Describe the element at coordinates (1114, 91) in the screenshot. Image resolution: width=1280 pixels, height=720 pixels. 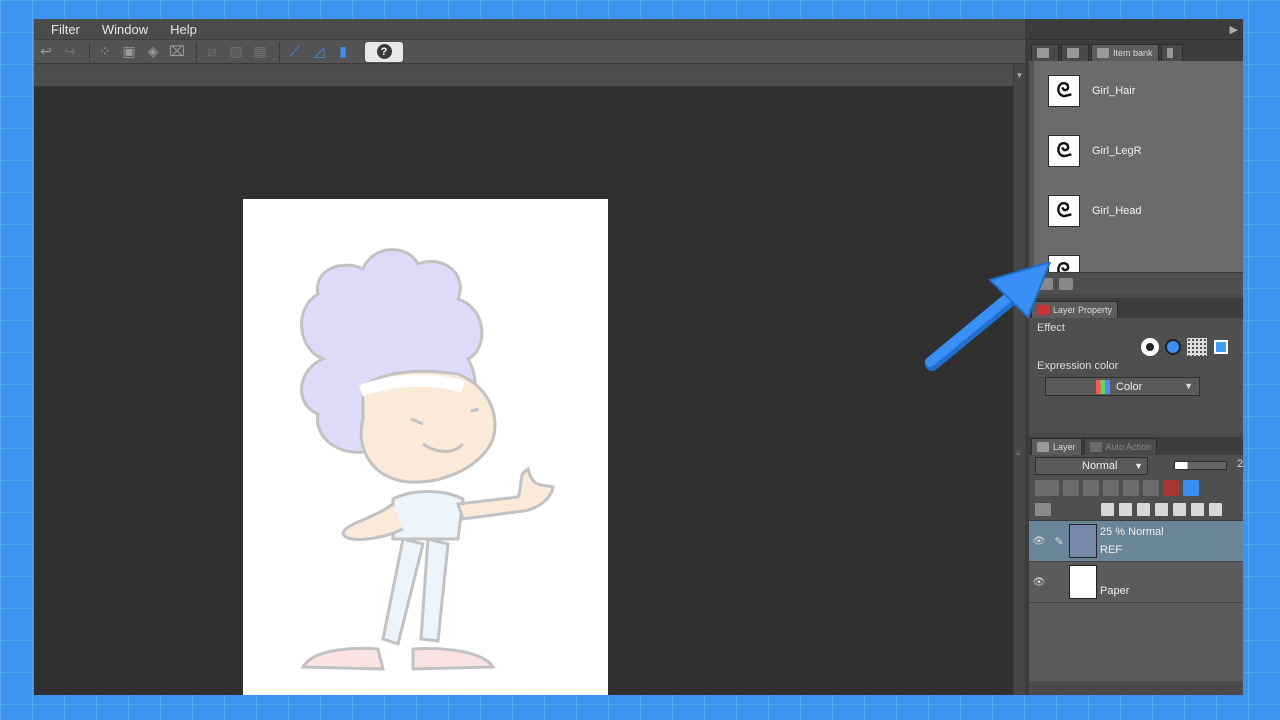
I see `item-label: Girl_Hair` at that location.